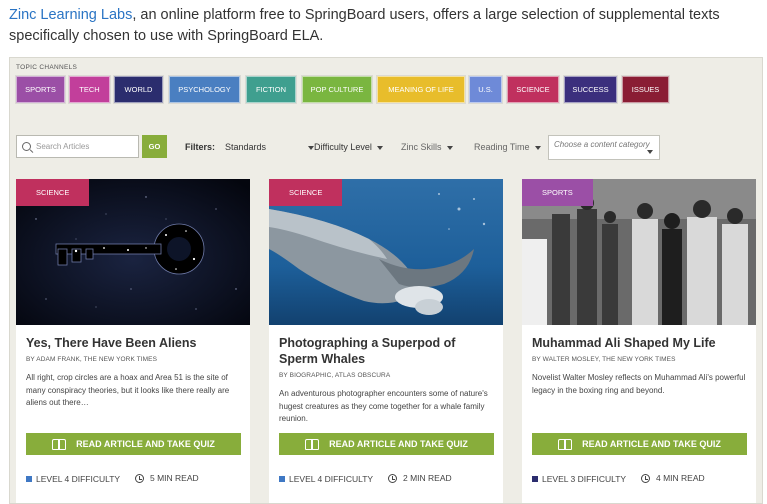  I want to click on reading-time: 2 MIN READ, so click(420, 478).